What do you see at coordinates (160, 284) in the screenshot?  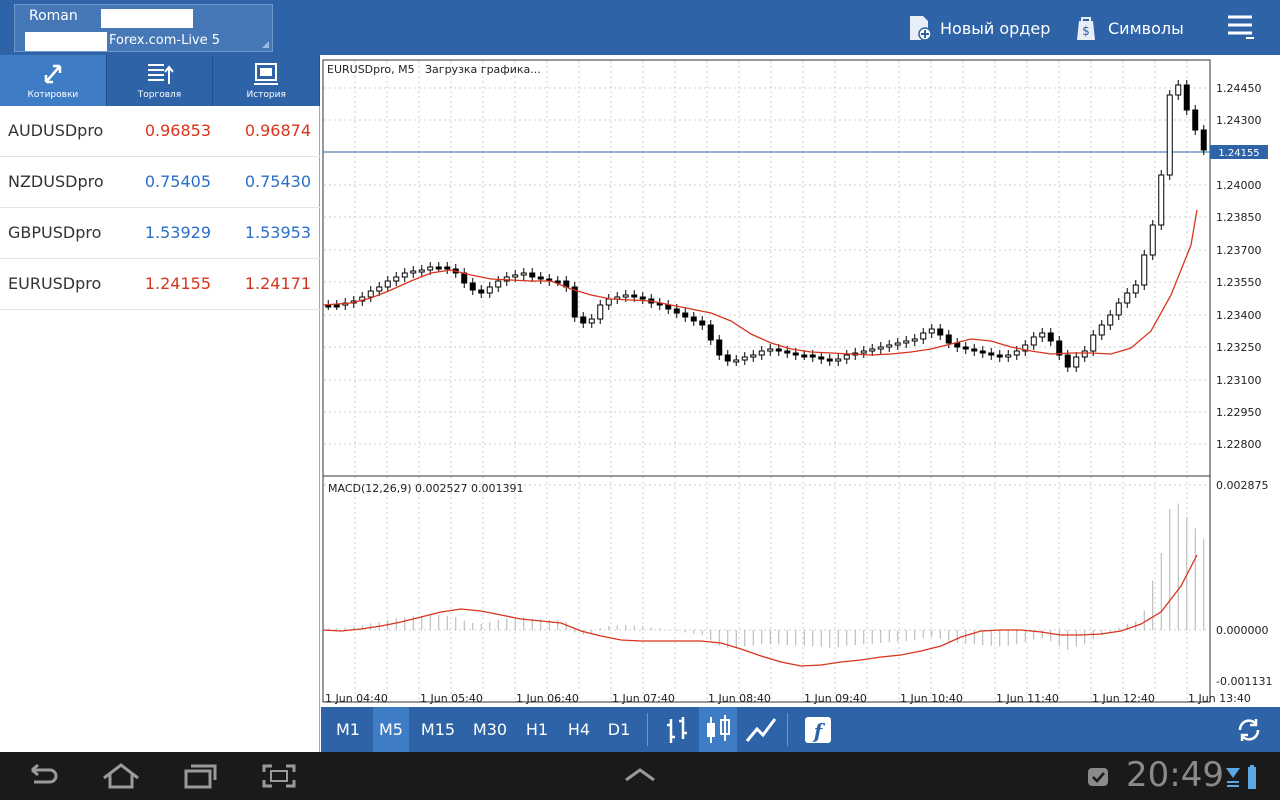 I see `quote-row: EURUSDpro 1.24155 1.24171` at bounding box center [160, 284].